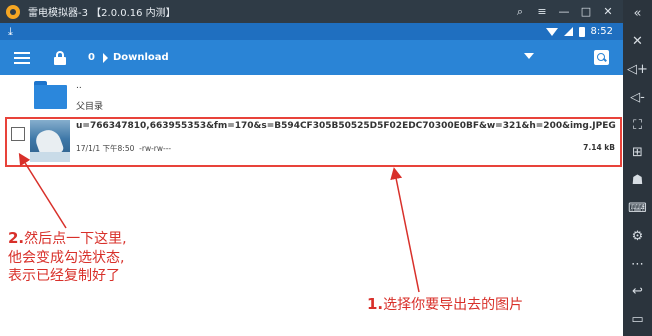 This screenshot has height=336, width=652. What do you see at coordinates (568, 31) in the screenshot?
I see `signal-icon` at bounding box center [568, 31].